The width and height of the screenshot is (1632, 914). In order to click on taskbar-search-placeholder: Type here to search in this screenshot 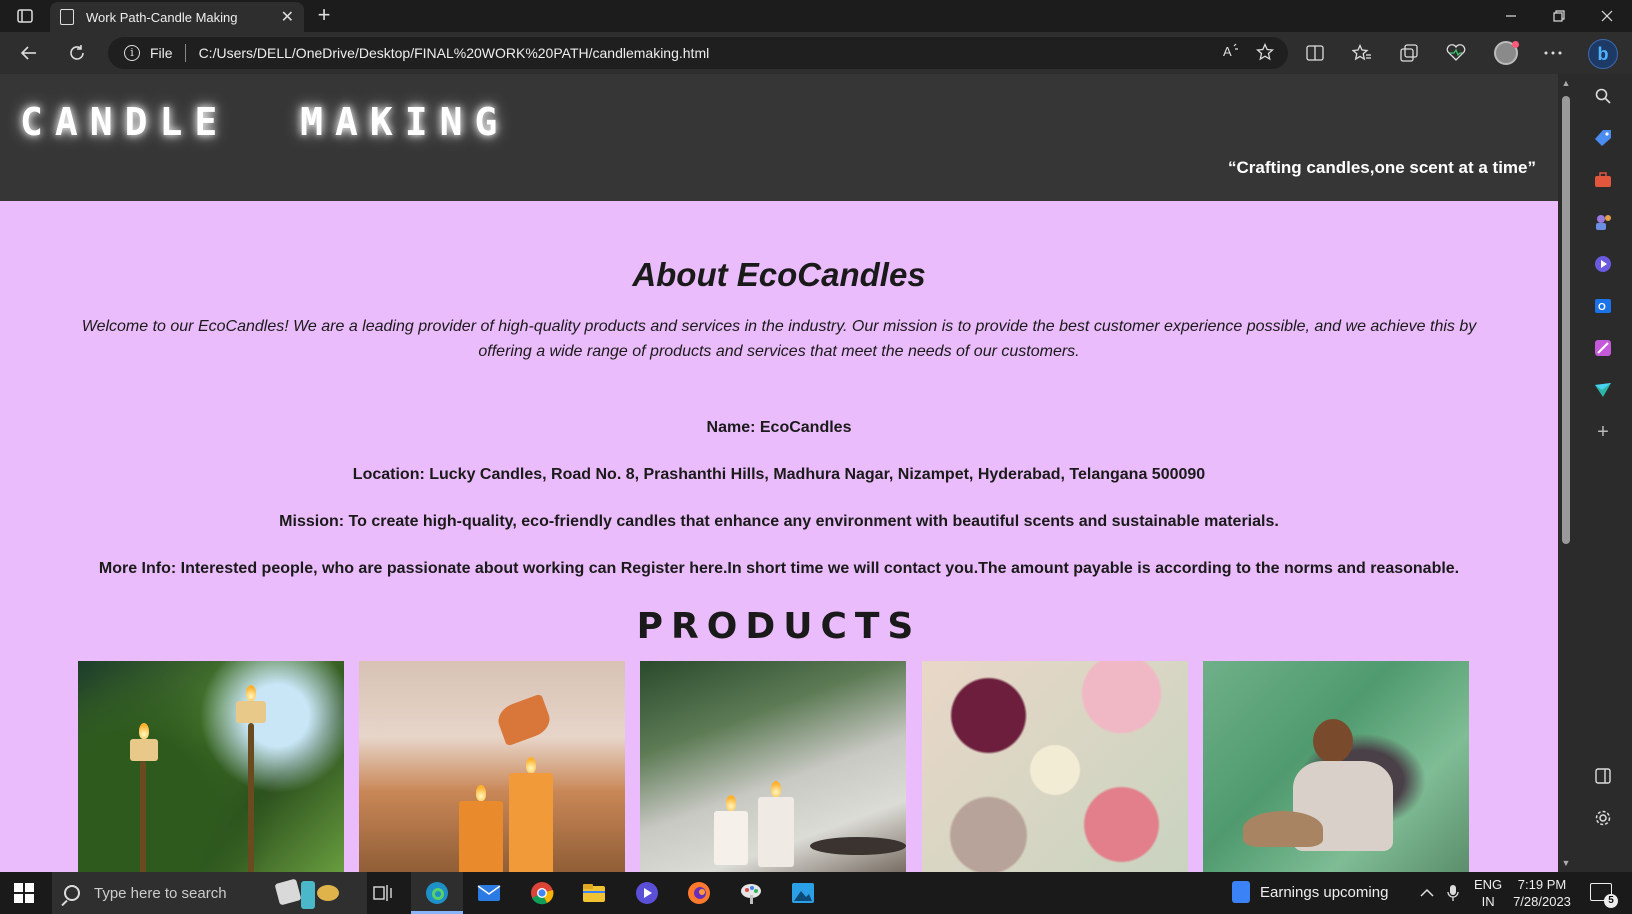, I will do `click(160, 893)`.